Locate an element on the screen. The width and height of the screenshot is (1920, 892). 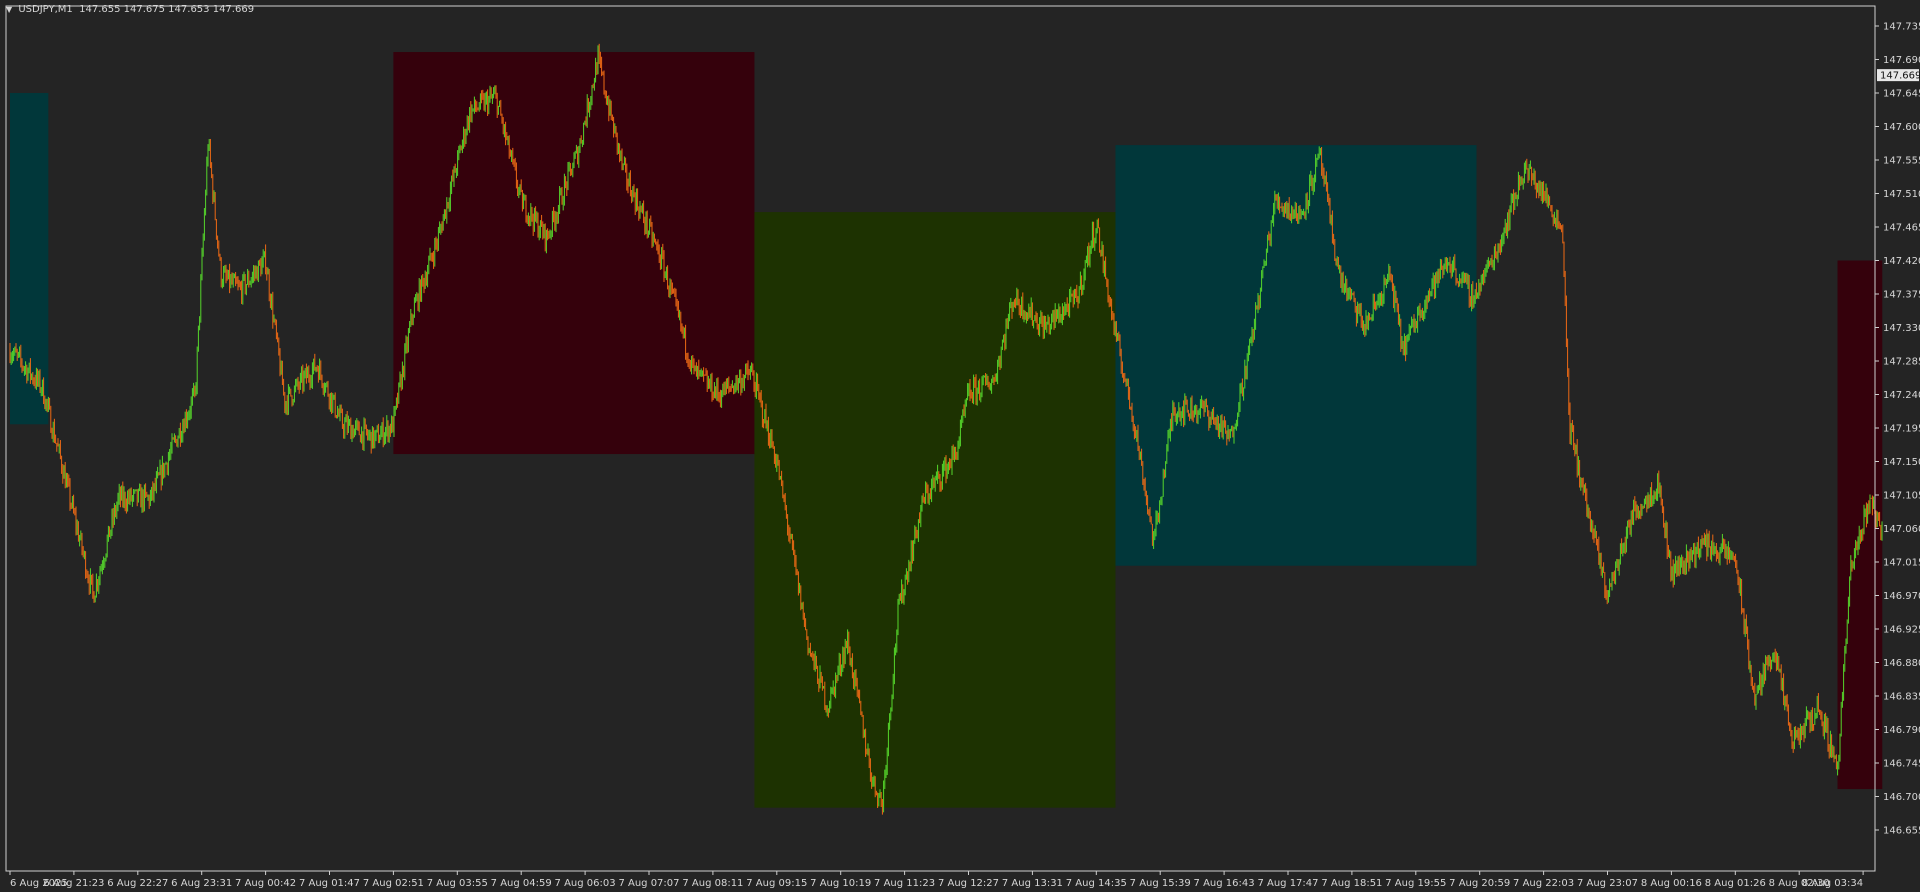
zone-teal is located at coordinates (29, 259).